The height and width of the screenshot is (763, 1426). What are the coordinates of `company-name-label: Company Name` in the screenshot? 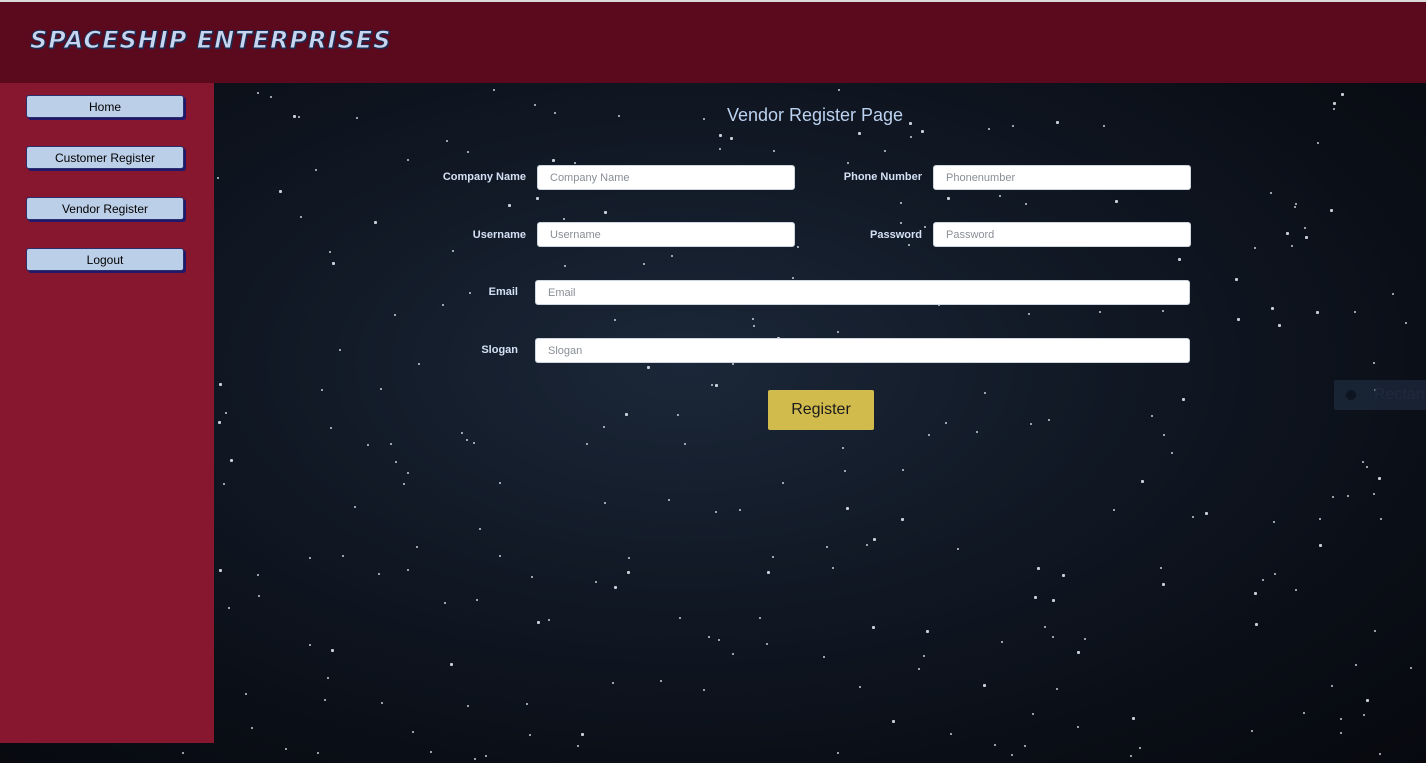 It's located at (484, 177).